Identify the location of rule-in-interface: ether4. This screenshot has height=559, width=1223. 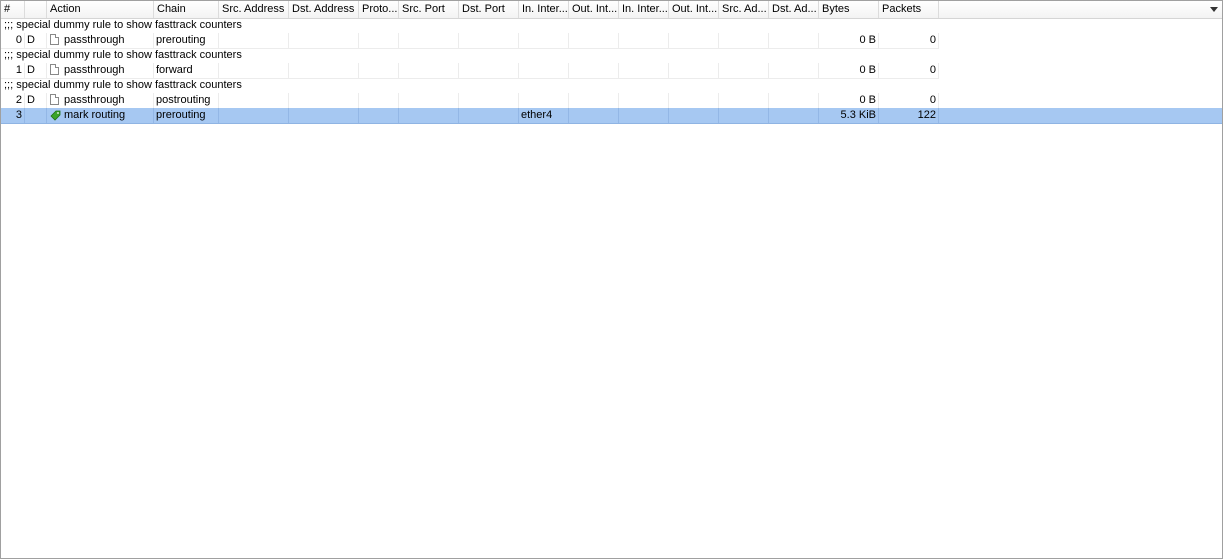
(544, 115).